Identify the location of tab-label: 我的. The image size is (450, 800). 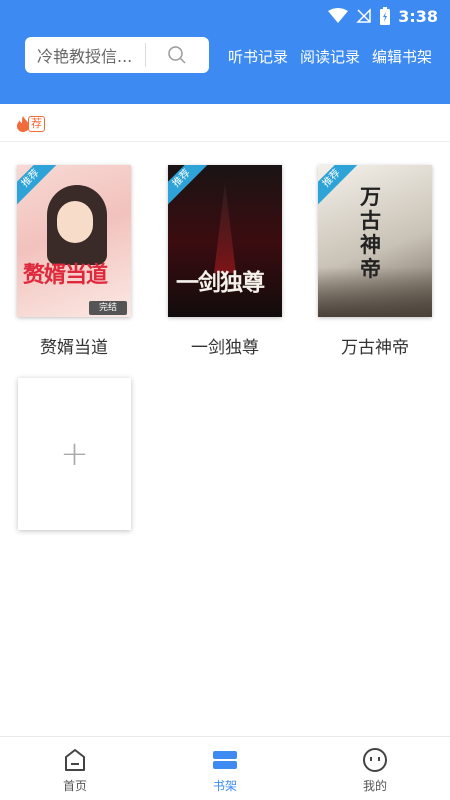
(374, 786).